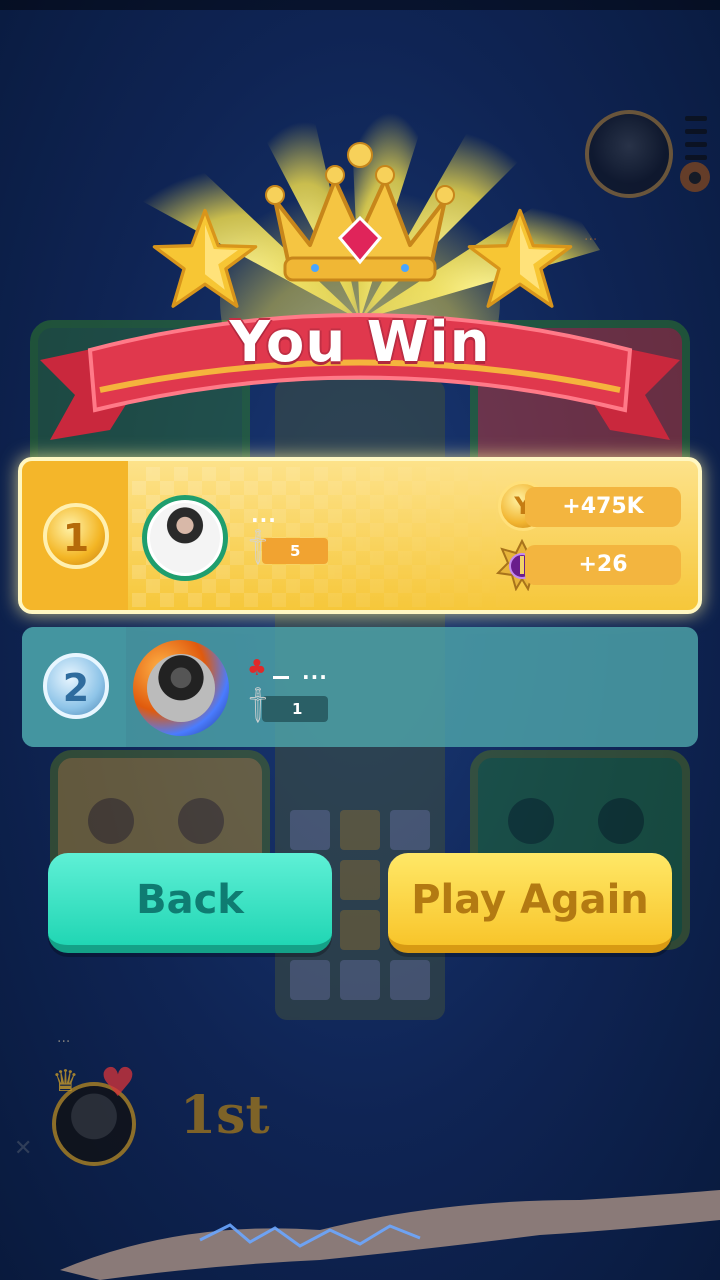 This screenshot has width=720, height=1280. I want to click on second-name: ···, so click(315, 677).